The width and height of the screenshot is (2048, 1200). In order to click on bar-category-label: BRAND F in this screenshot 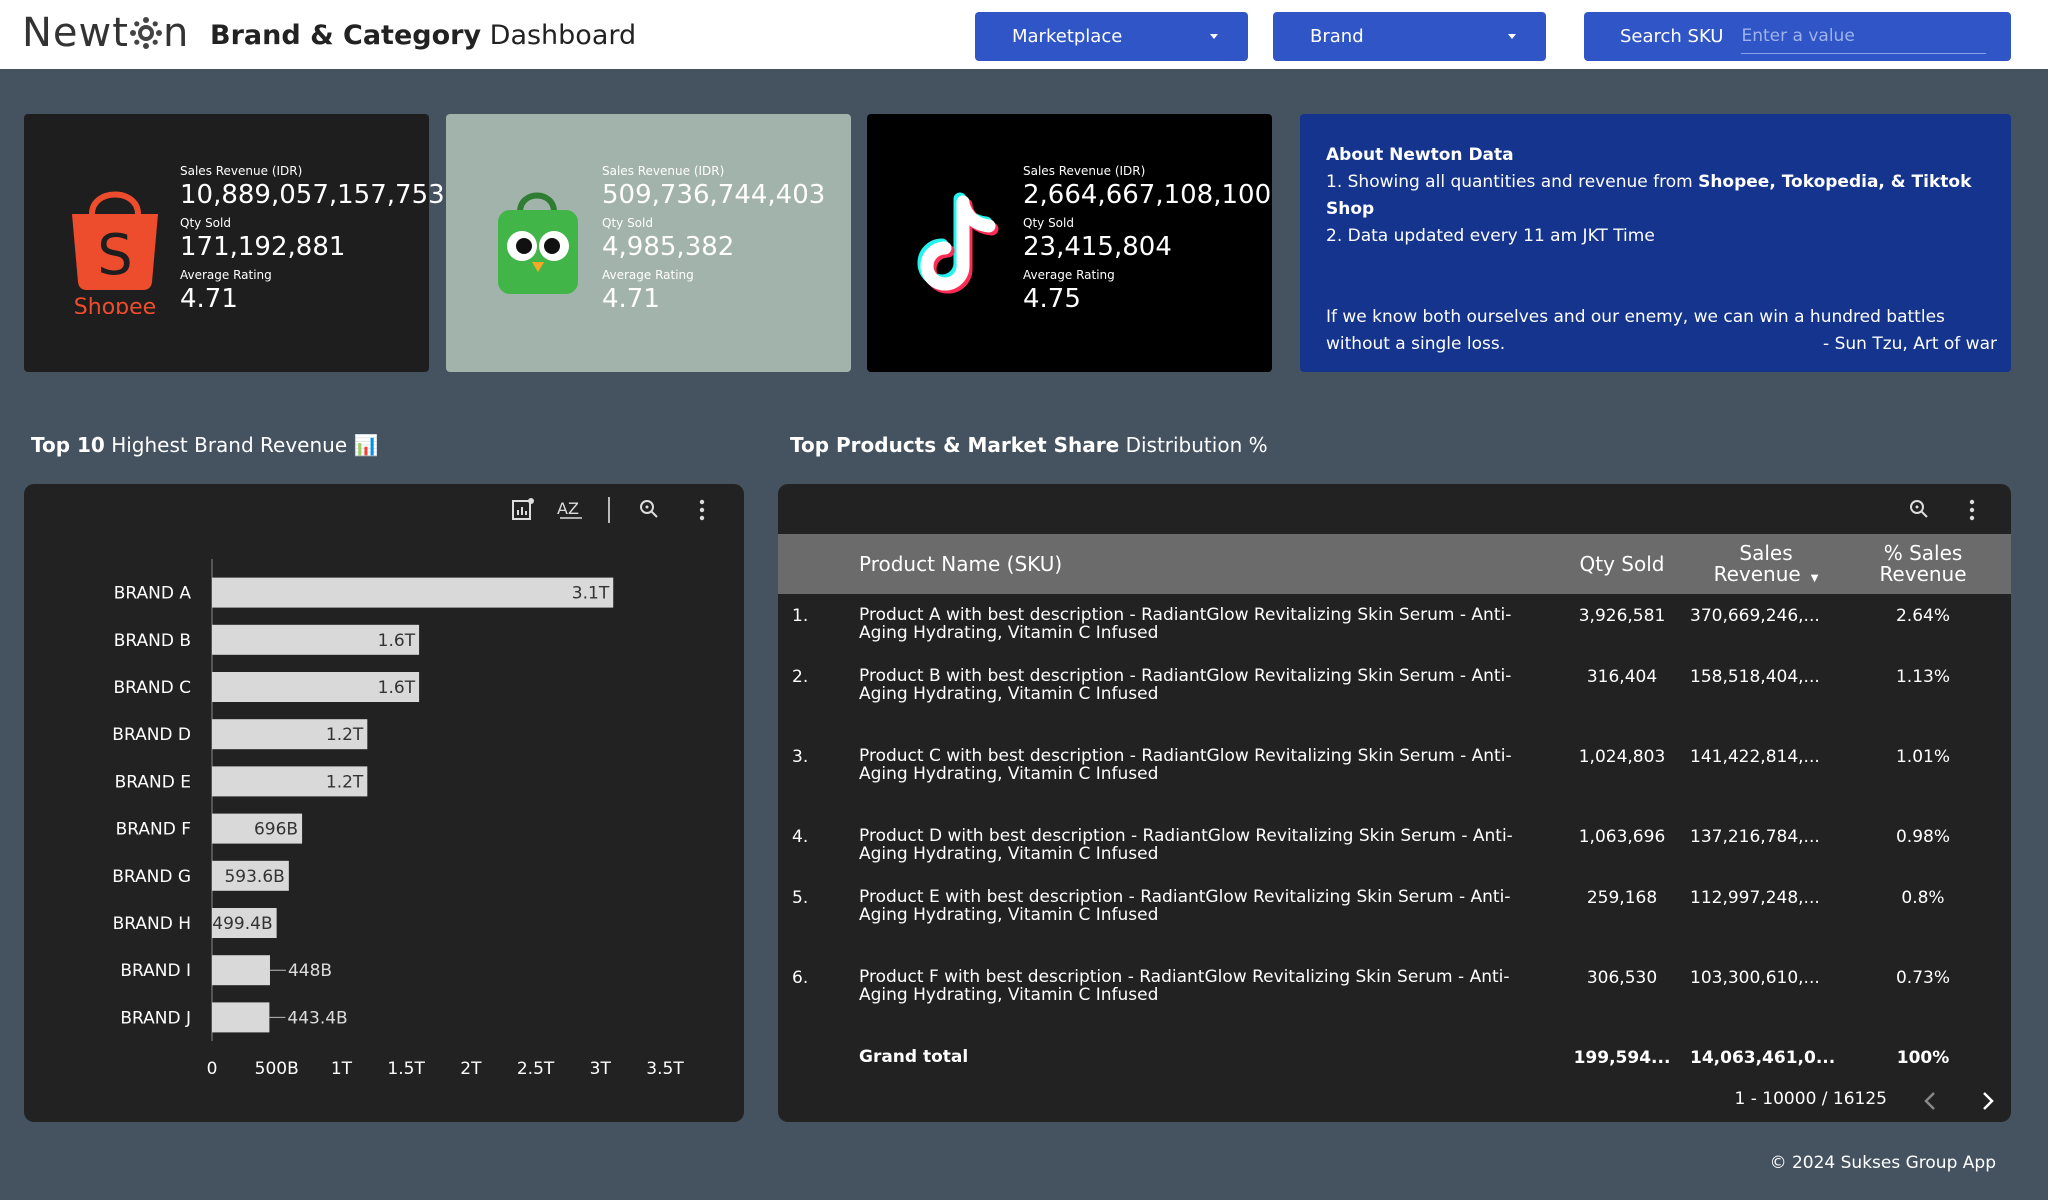, I will do `click(153, 830)`.